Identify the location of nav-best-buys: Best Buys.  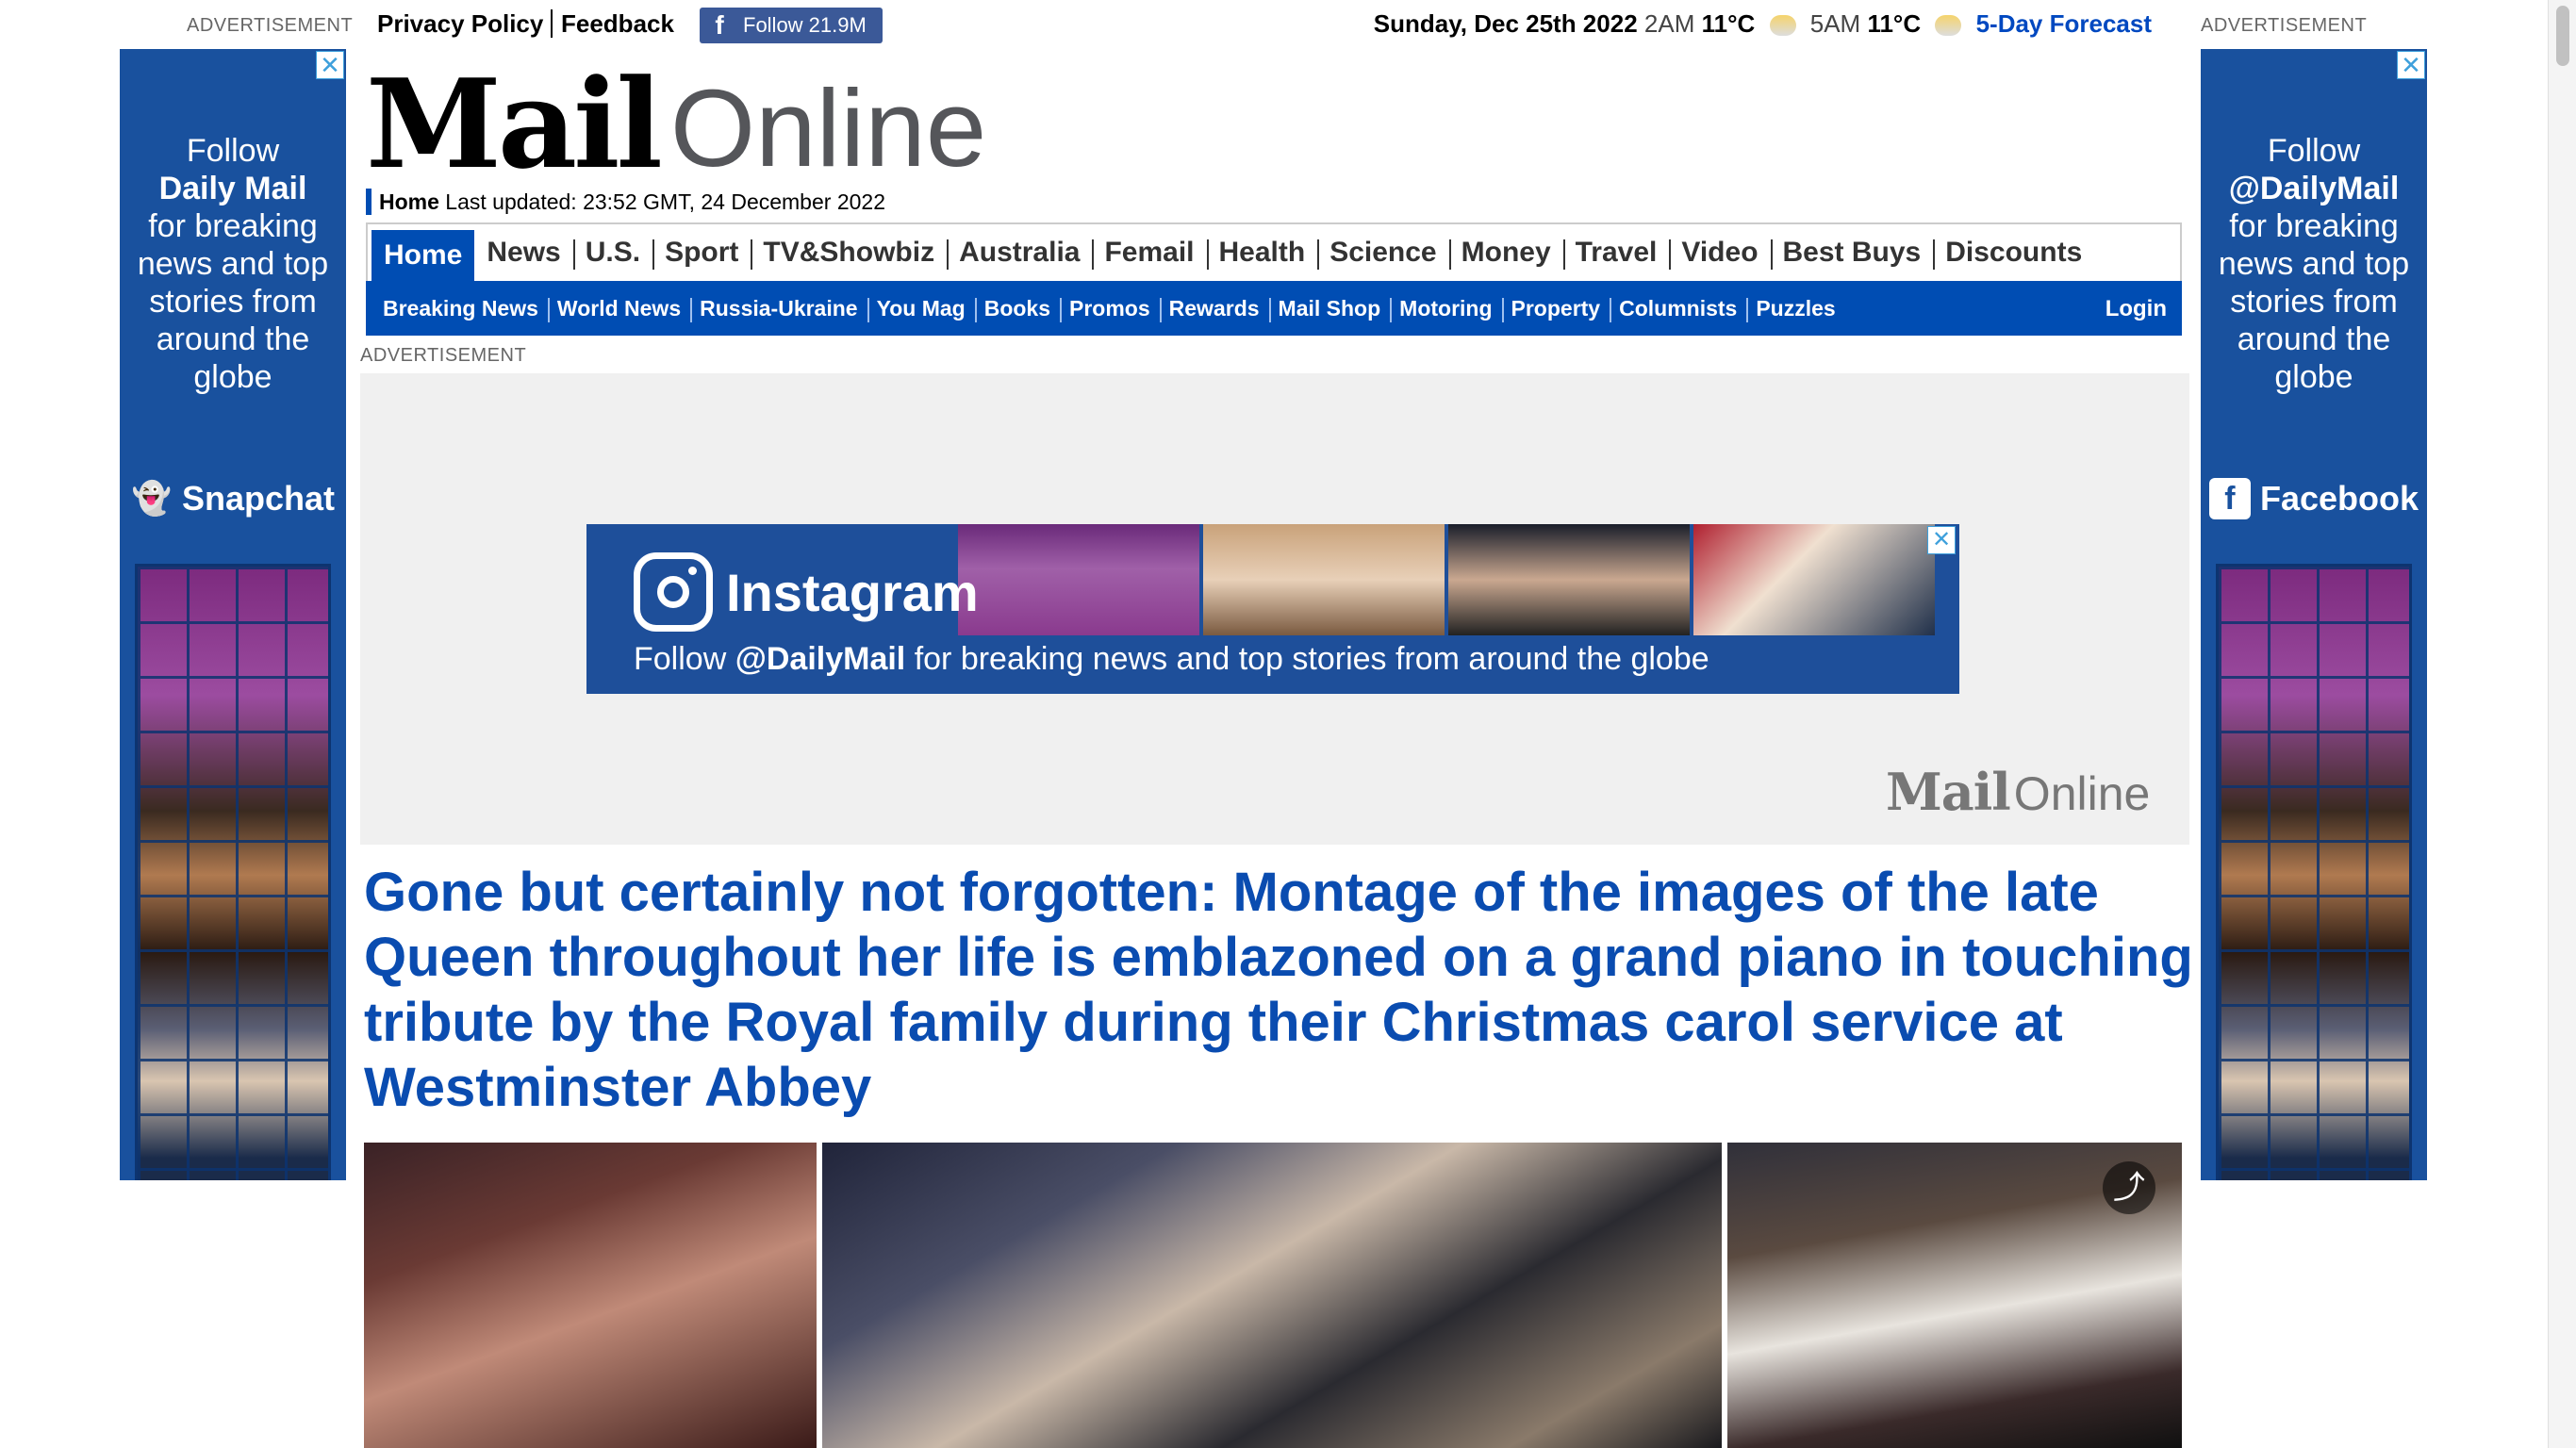
(1852, 252).